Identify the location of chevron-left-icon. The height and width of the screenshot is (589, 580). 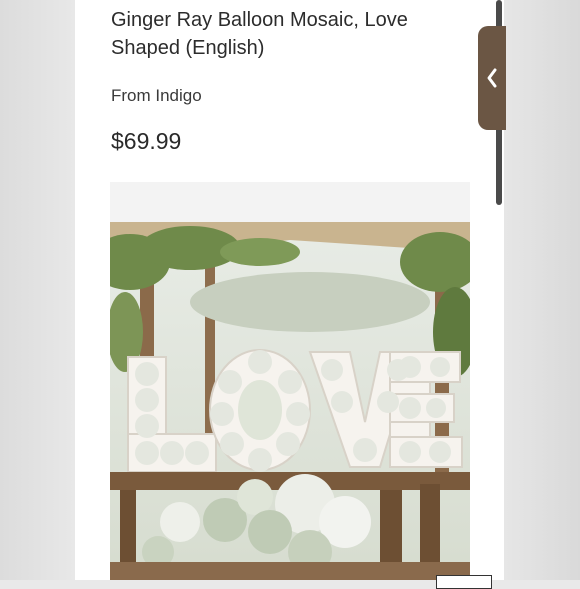
(492, 78).